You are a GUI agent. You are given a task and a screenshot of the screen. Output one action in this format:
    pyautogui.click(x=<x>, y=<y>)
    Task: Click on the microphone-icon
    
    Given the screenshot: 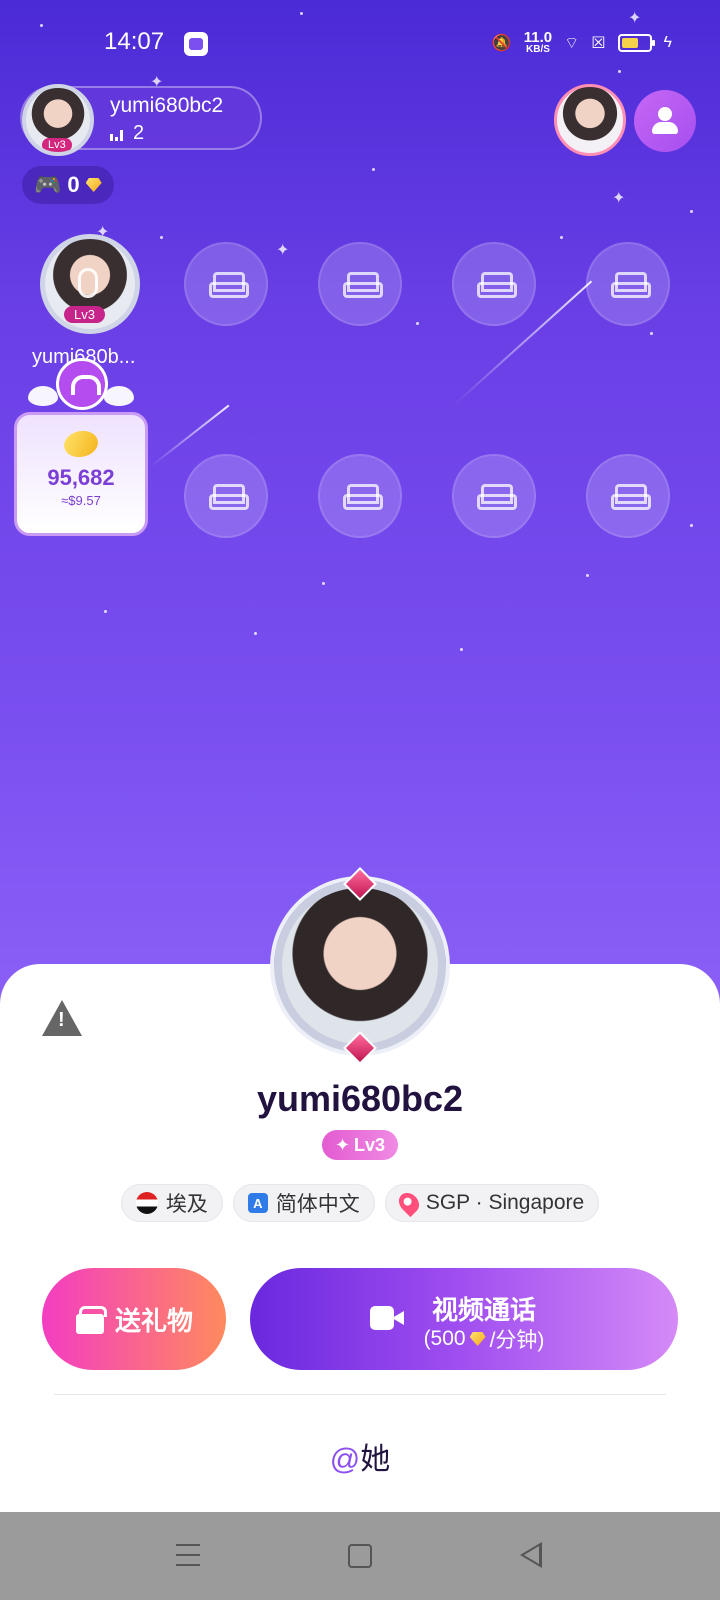 What is the action you would take?
    pyautogui.click(x=88, y=283)
    